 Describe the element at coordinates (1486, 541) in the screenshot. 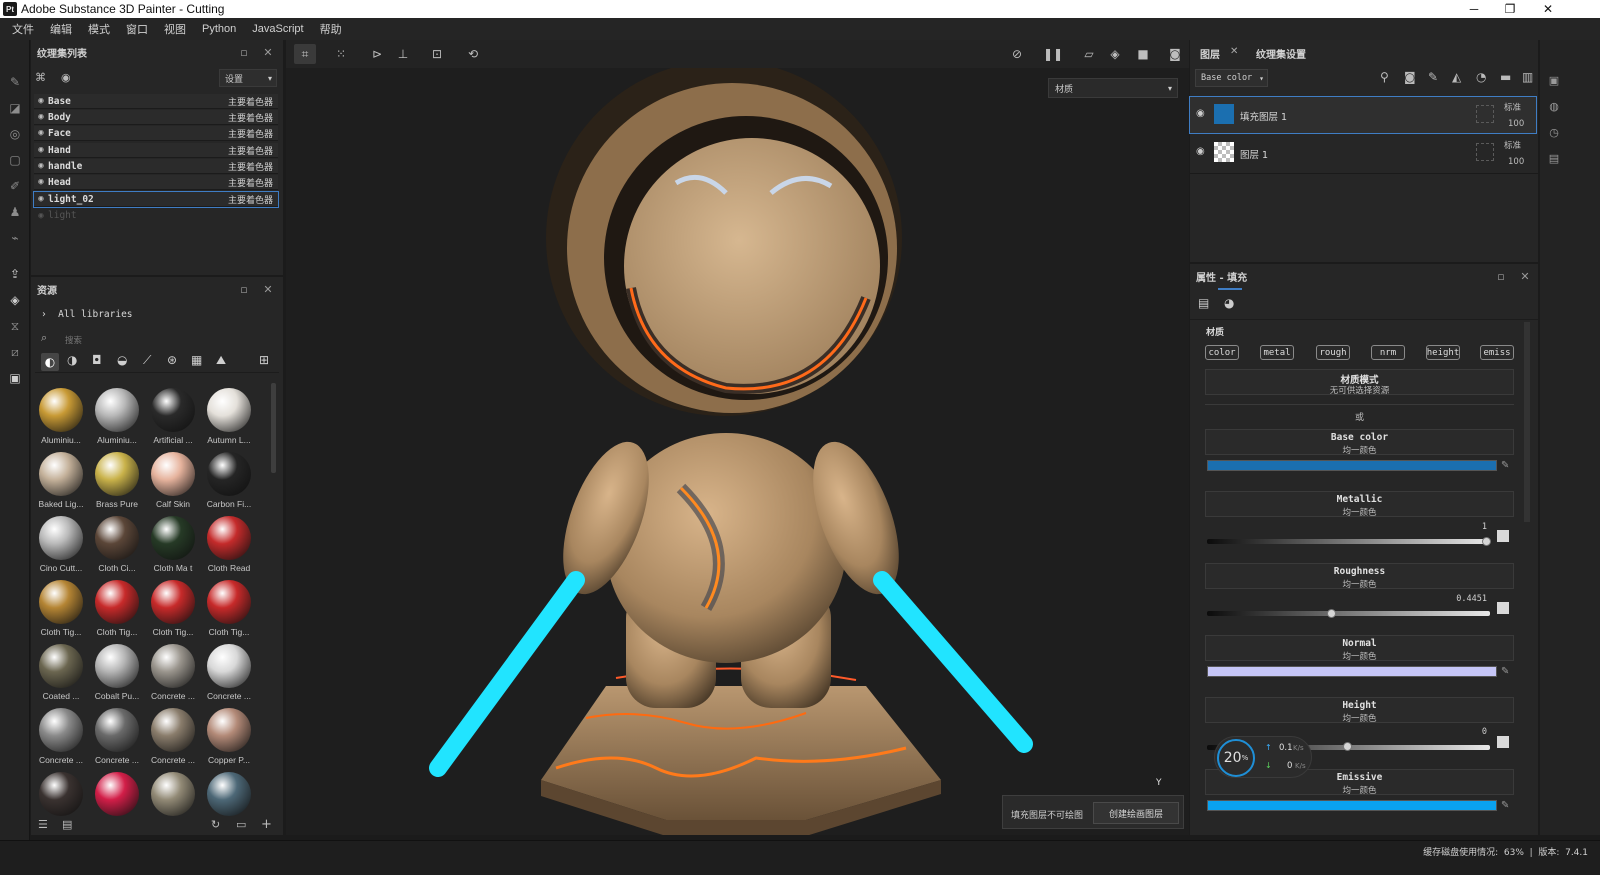

I see `metallic-slider-knob` at that location.